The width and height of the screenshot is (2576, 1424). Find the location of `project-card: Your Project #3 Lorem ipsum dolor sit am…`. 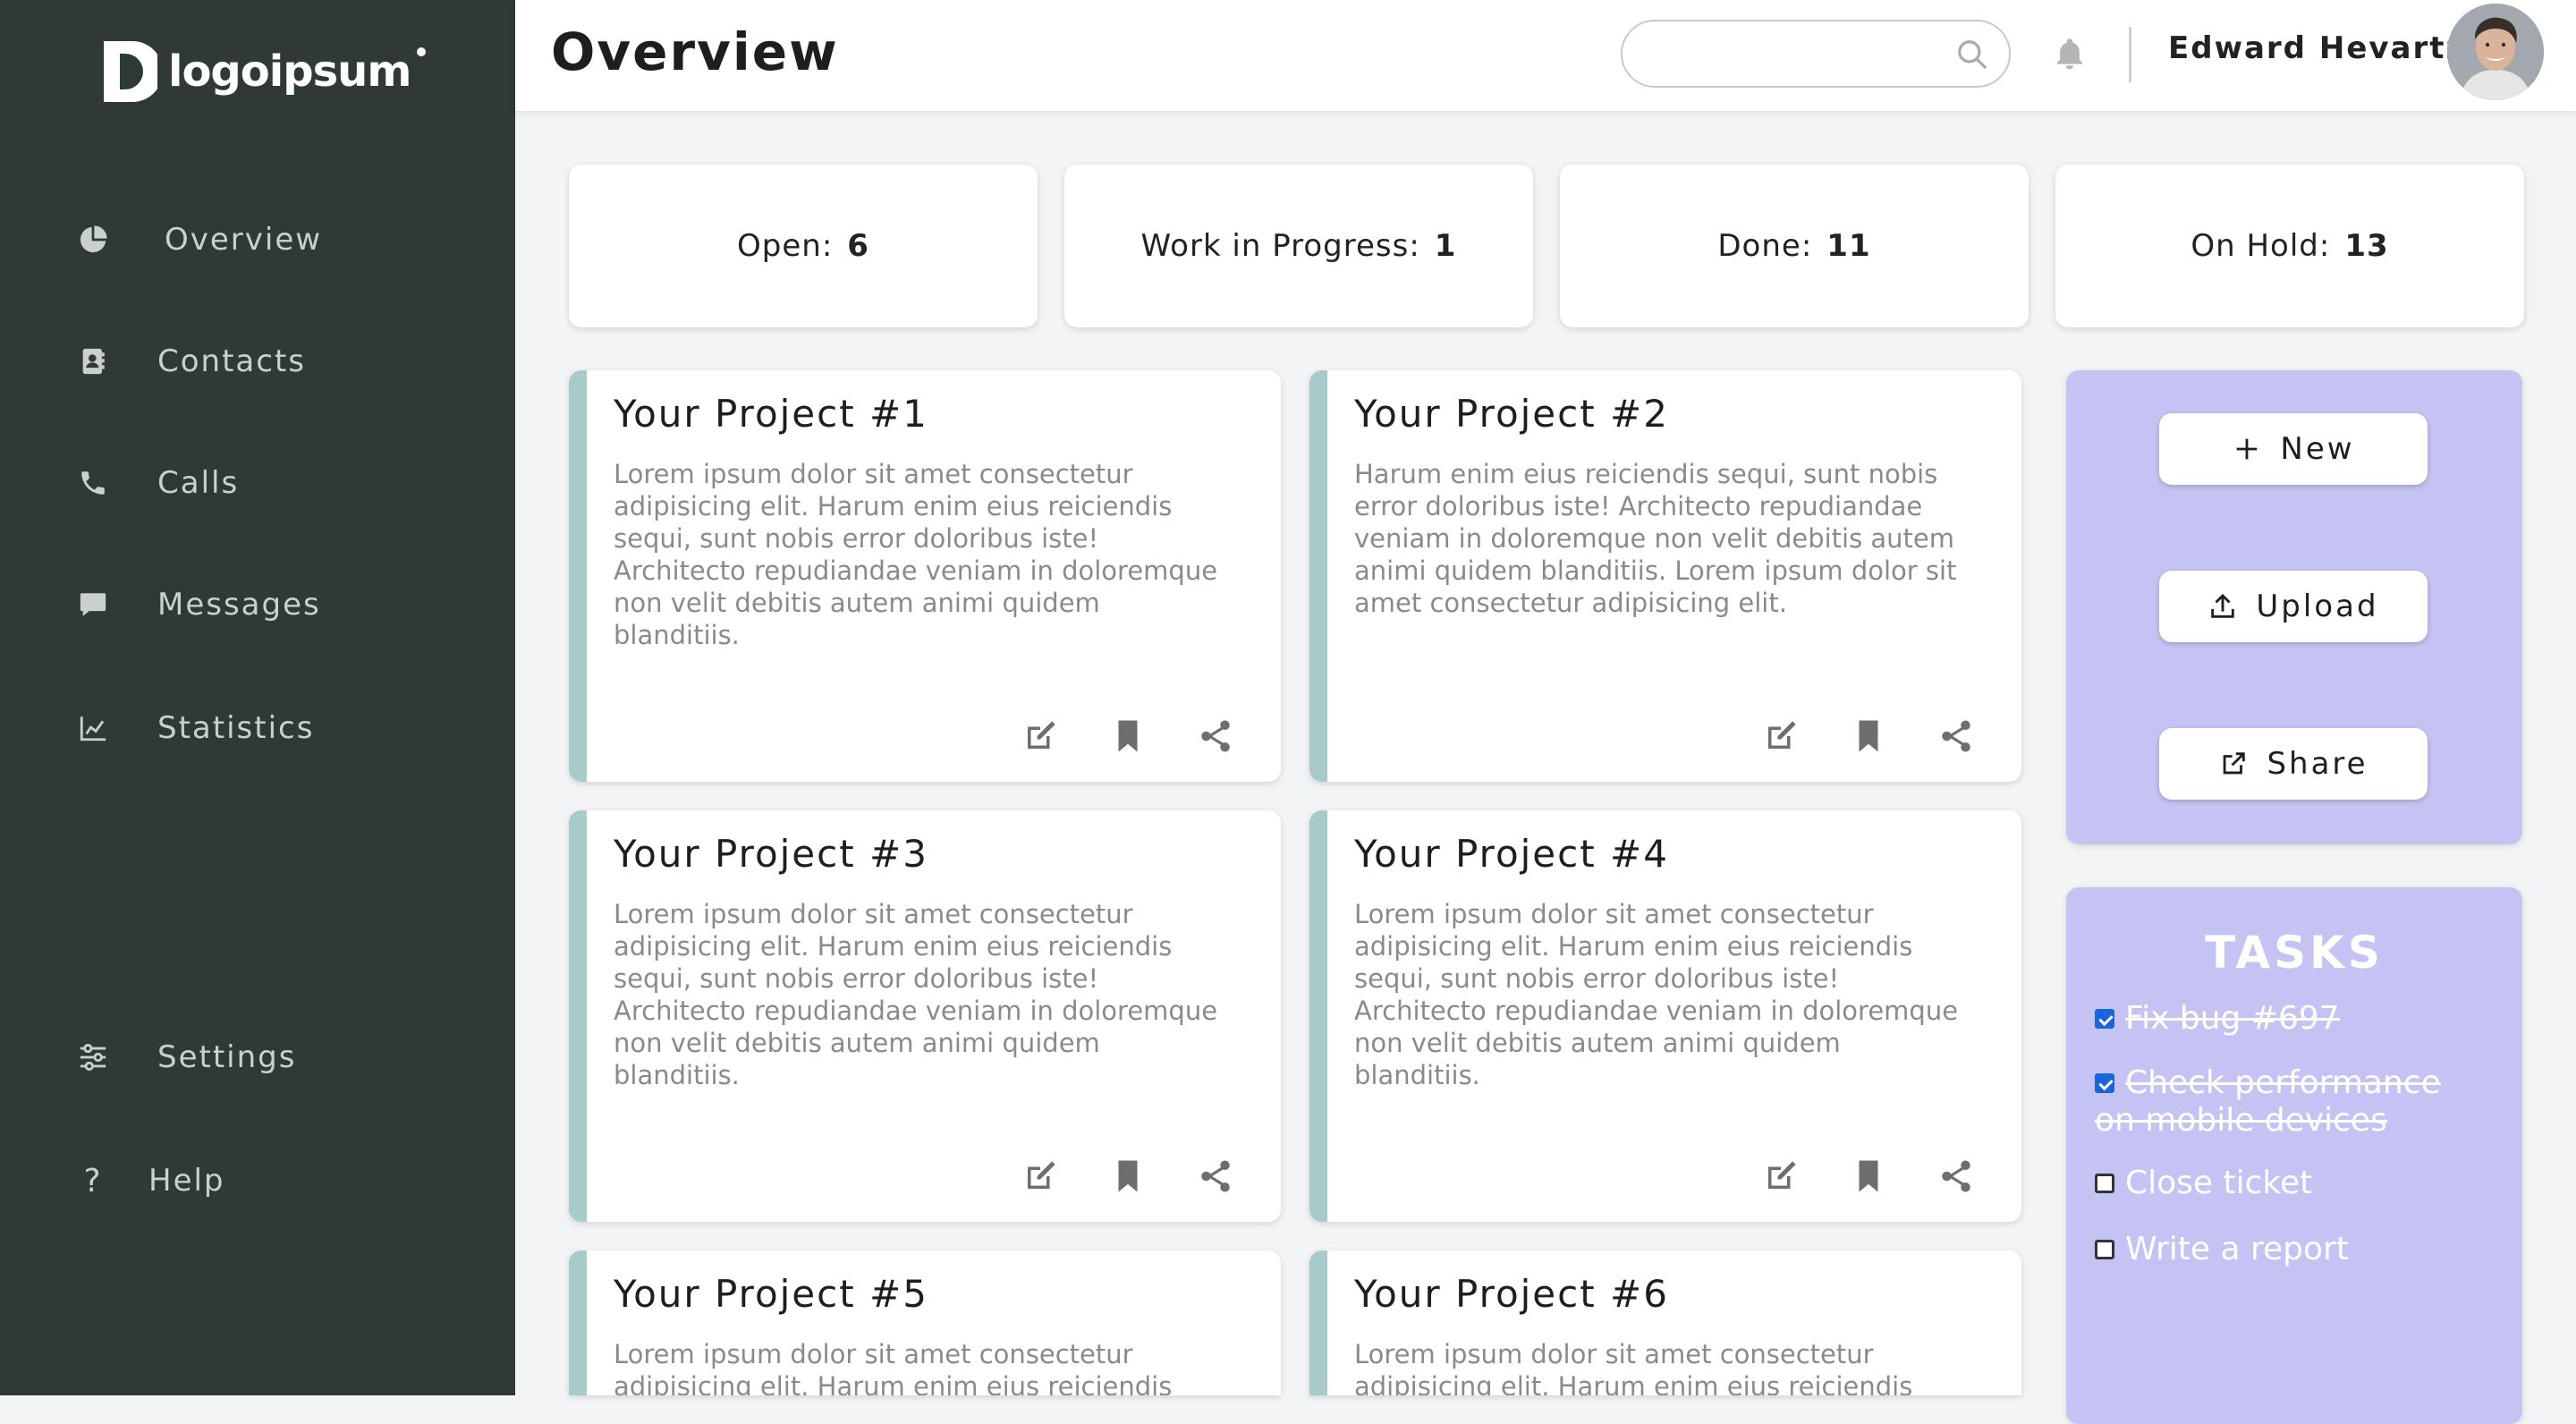

project-card: Your Project #3 Lorem ipsum dolor sit am… is located at coordinates (925, 1016).